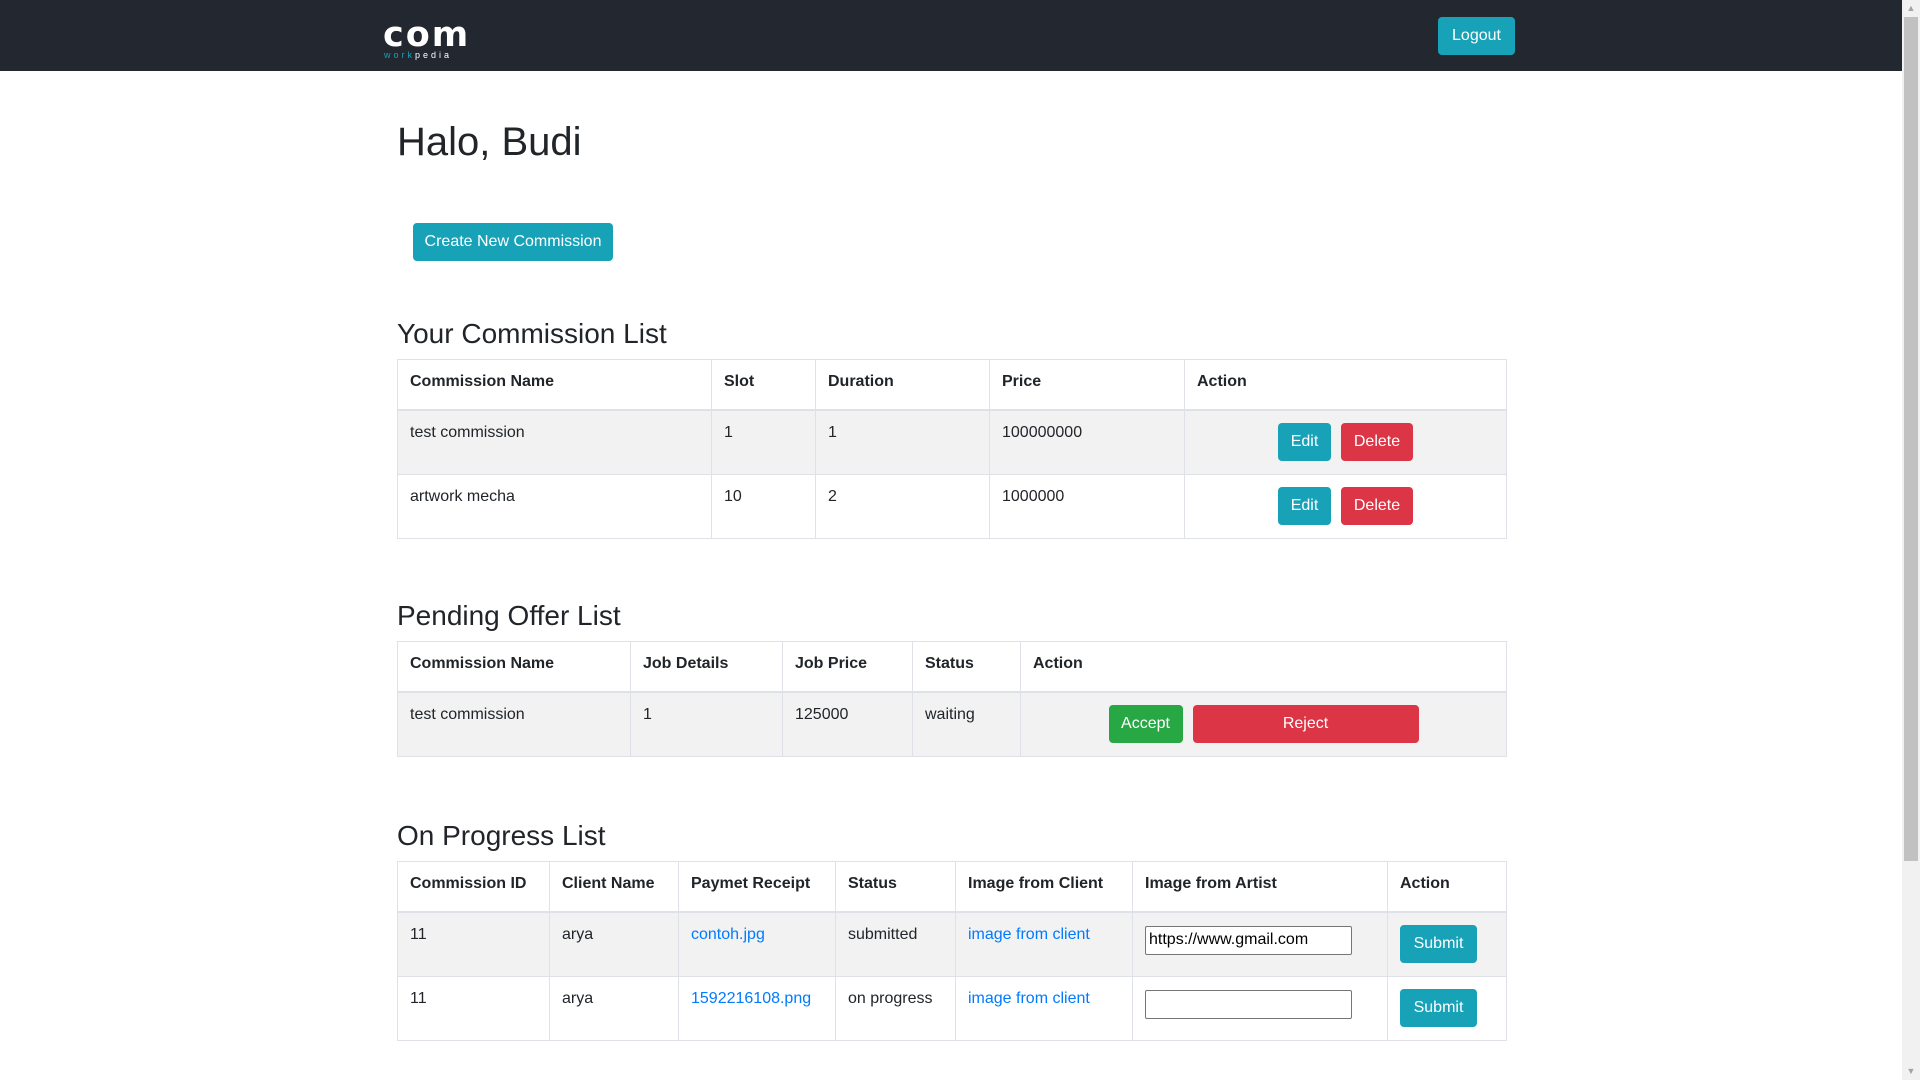  What do you see at coordinates (501, 835) in the screenshot?
I see `progress-list-title: On Progress List` at bounding box center [501, 835].